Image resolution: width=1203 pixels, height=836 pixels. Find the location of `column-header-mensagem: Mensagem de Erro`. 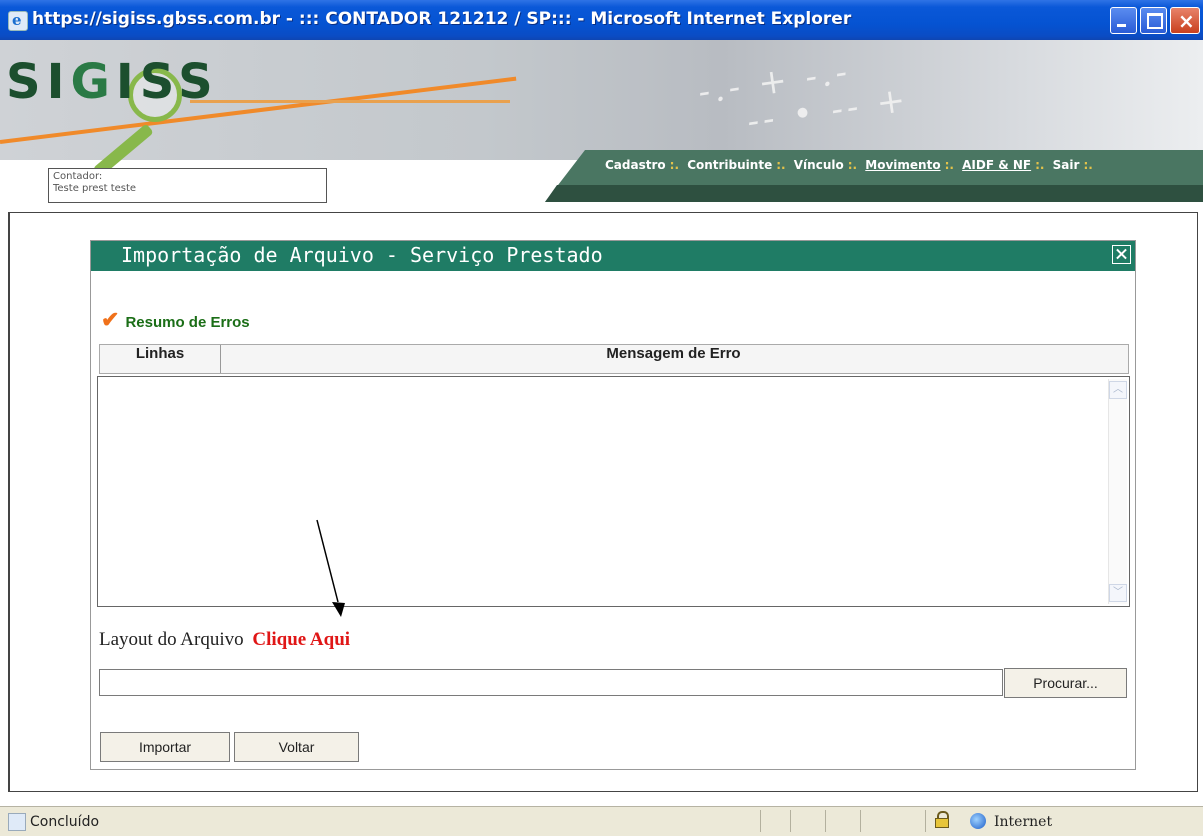

column-header-mensagem: Mensagem de Erro is located at coordinates (673, 353).